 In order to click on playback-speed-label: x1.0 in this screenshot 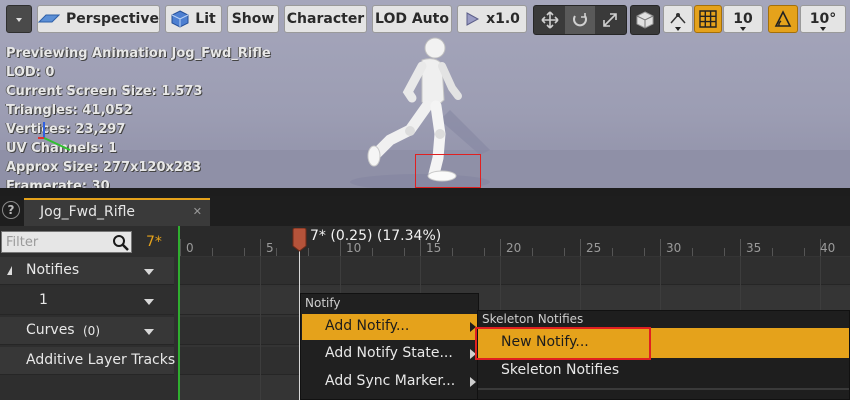, I will do `click(503, 19)`.